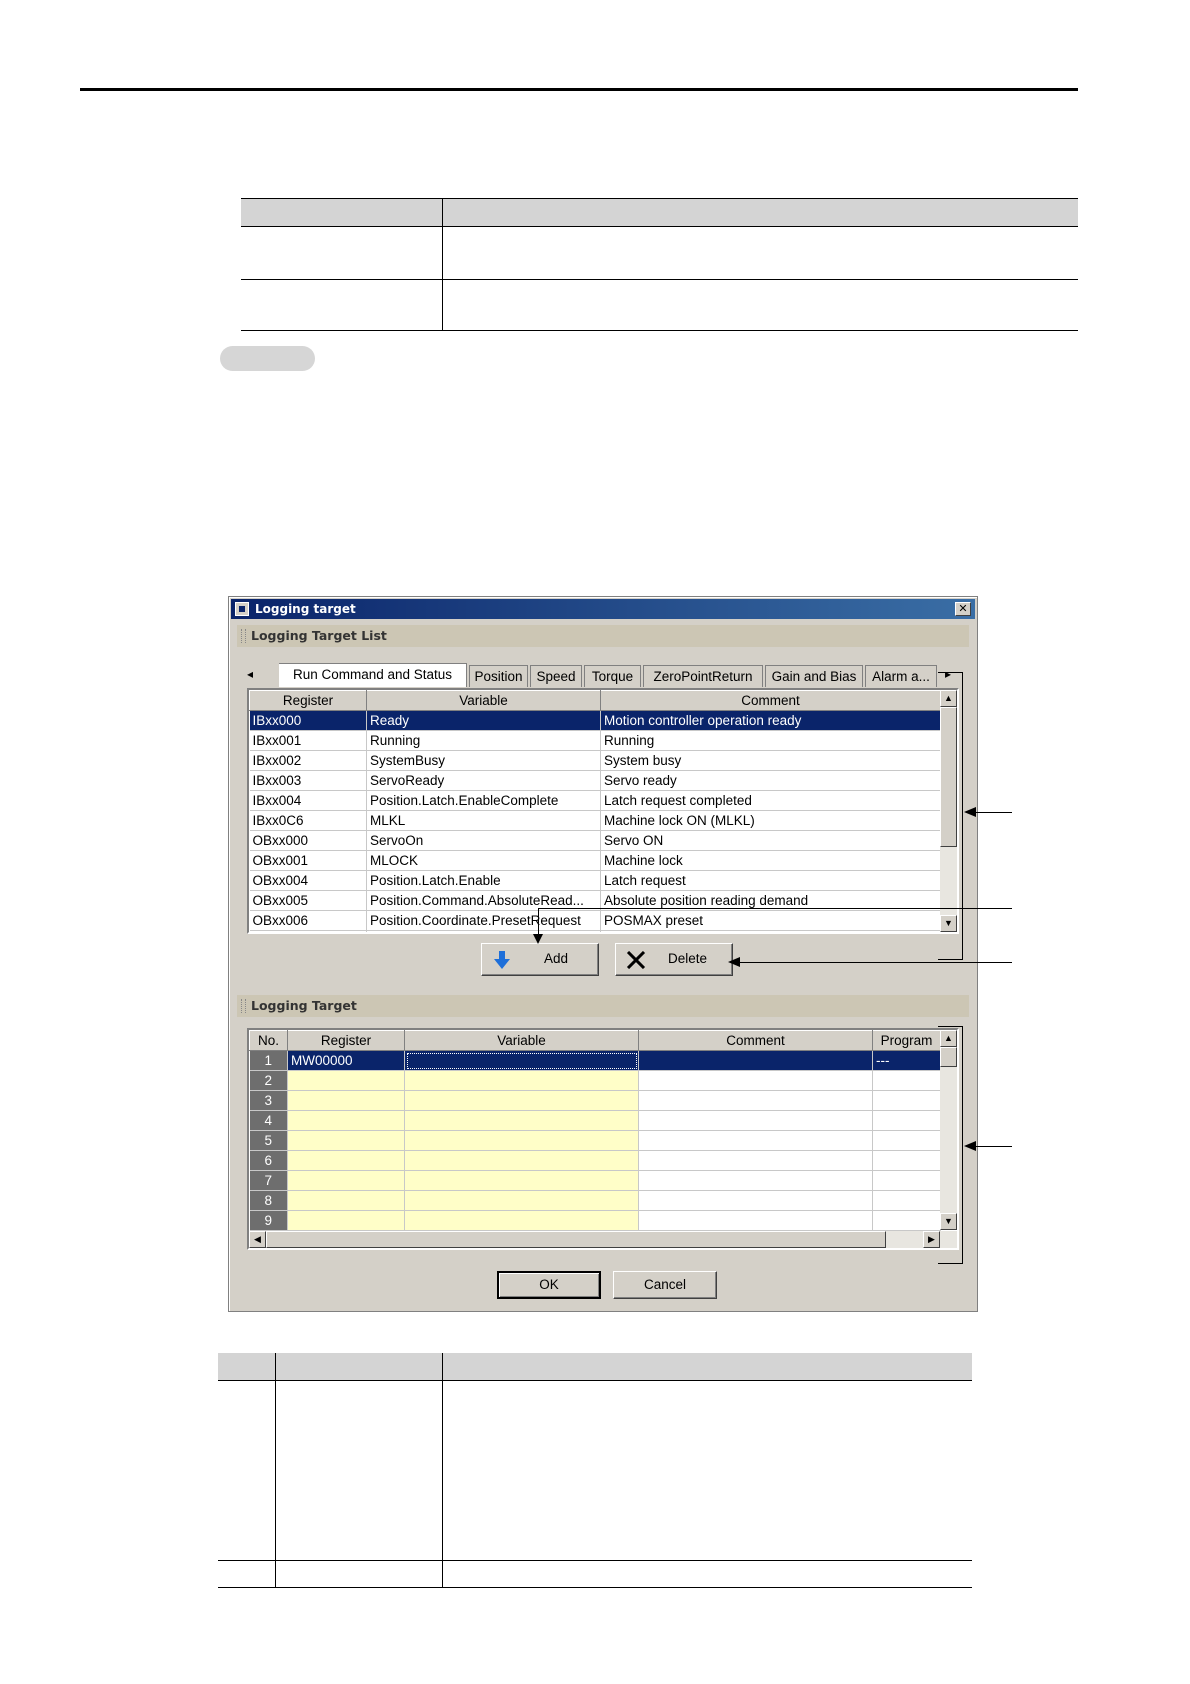  What do you see at coordinates (612, 676) in the screenshot?
I see `tab-torque: Torque` at bounding box center [612, 676].